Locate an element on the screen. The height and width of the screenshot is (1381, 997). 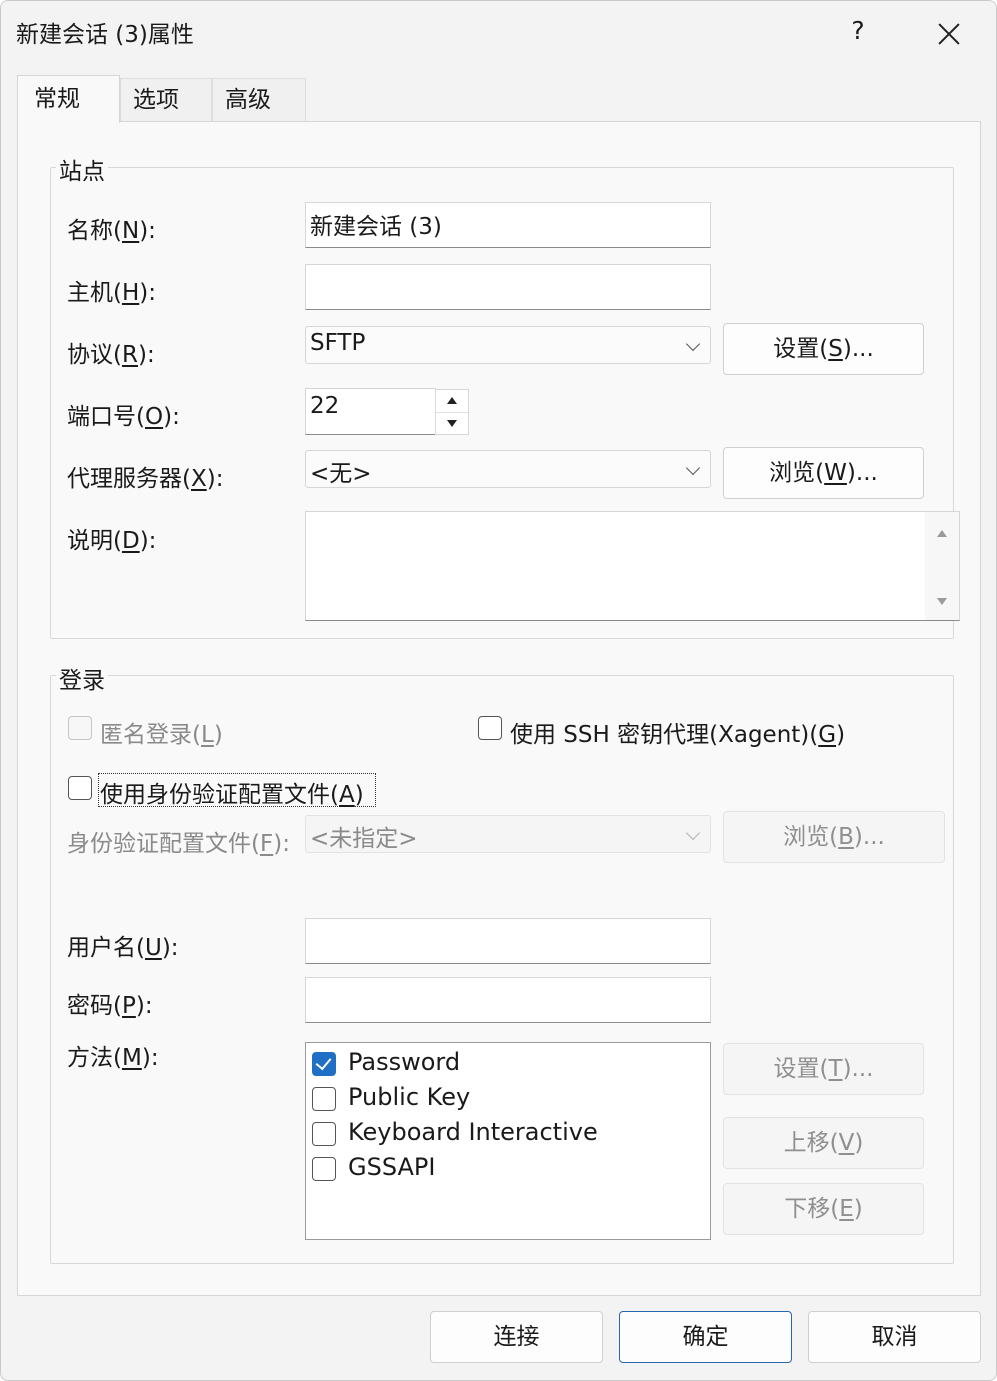
auth-profile-select: <未指定> is located at coordinates (508, 834).